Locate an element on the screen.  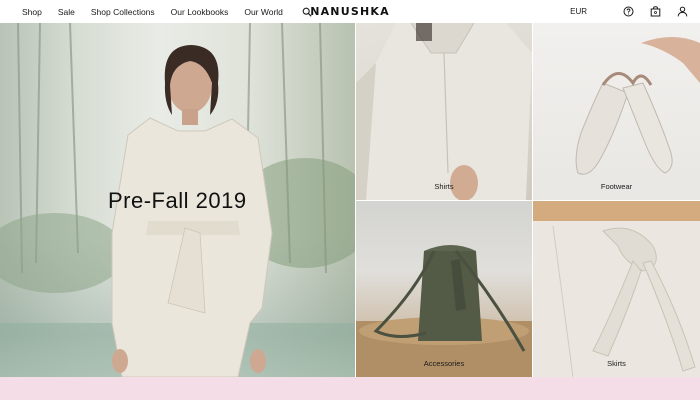
currency-selector: EUR is located at coordinates (578, 11).